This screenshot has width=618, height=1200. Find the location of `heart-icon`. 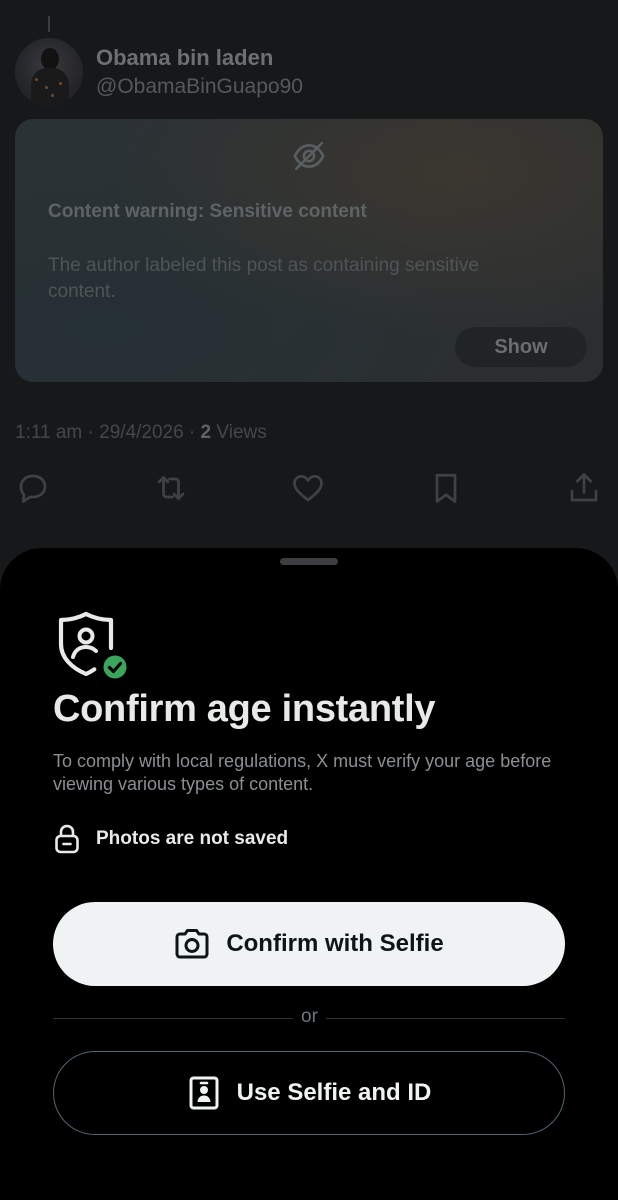

heart-icon is located at coordinates (308, 488).